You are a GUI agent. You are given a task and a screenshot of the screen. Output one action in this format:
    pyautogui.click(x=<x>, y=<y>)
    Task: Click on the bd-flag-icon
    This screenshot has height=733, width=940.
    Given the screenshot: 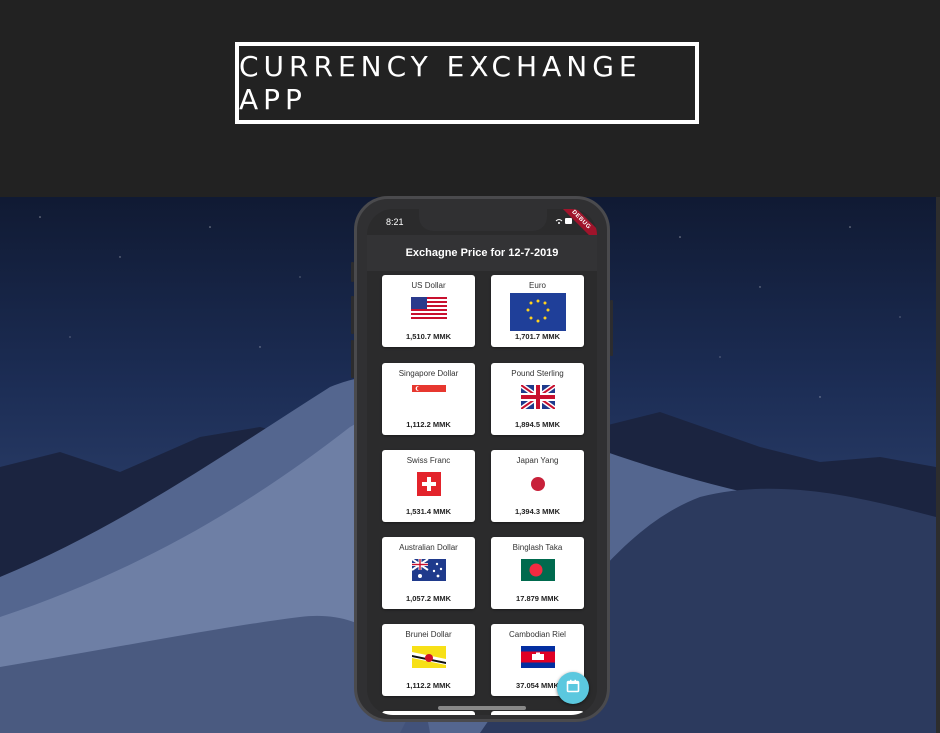 What is the action you would take?
    pyautogui.click(x=537, y=572)
    